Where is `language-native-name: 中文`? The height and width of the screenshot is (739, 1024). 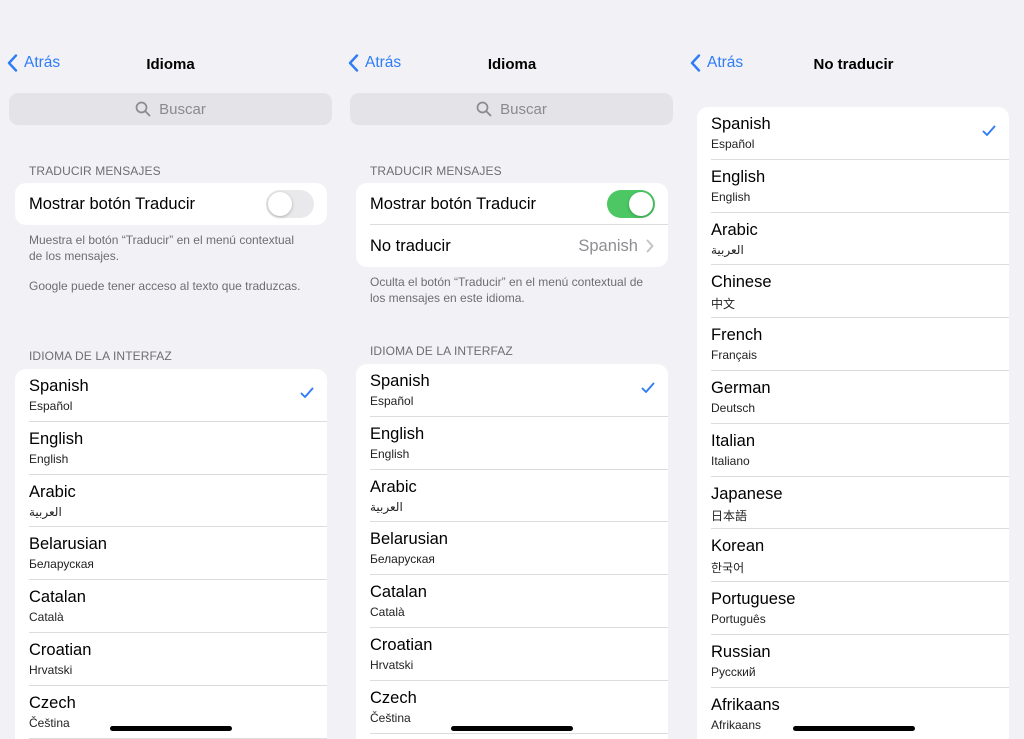
language-native-name: 中文 is located at coordinates (723, 304).